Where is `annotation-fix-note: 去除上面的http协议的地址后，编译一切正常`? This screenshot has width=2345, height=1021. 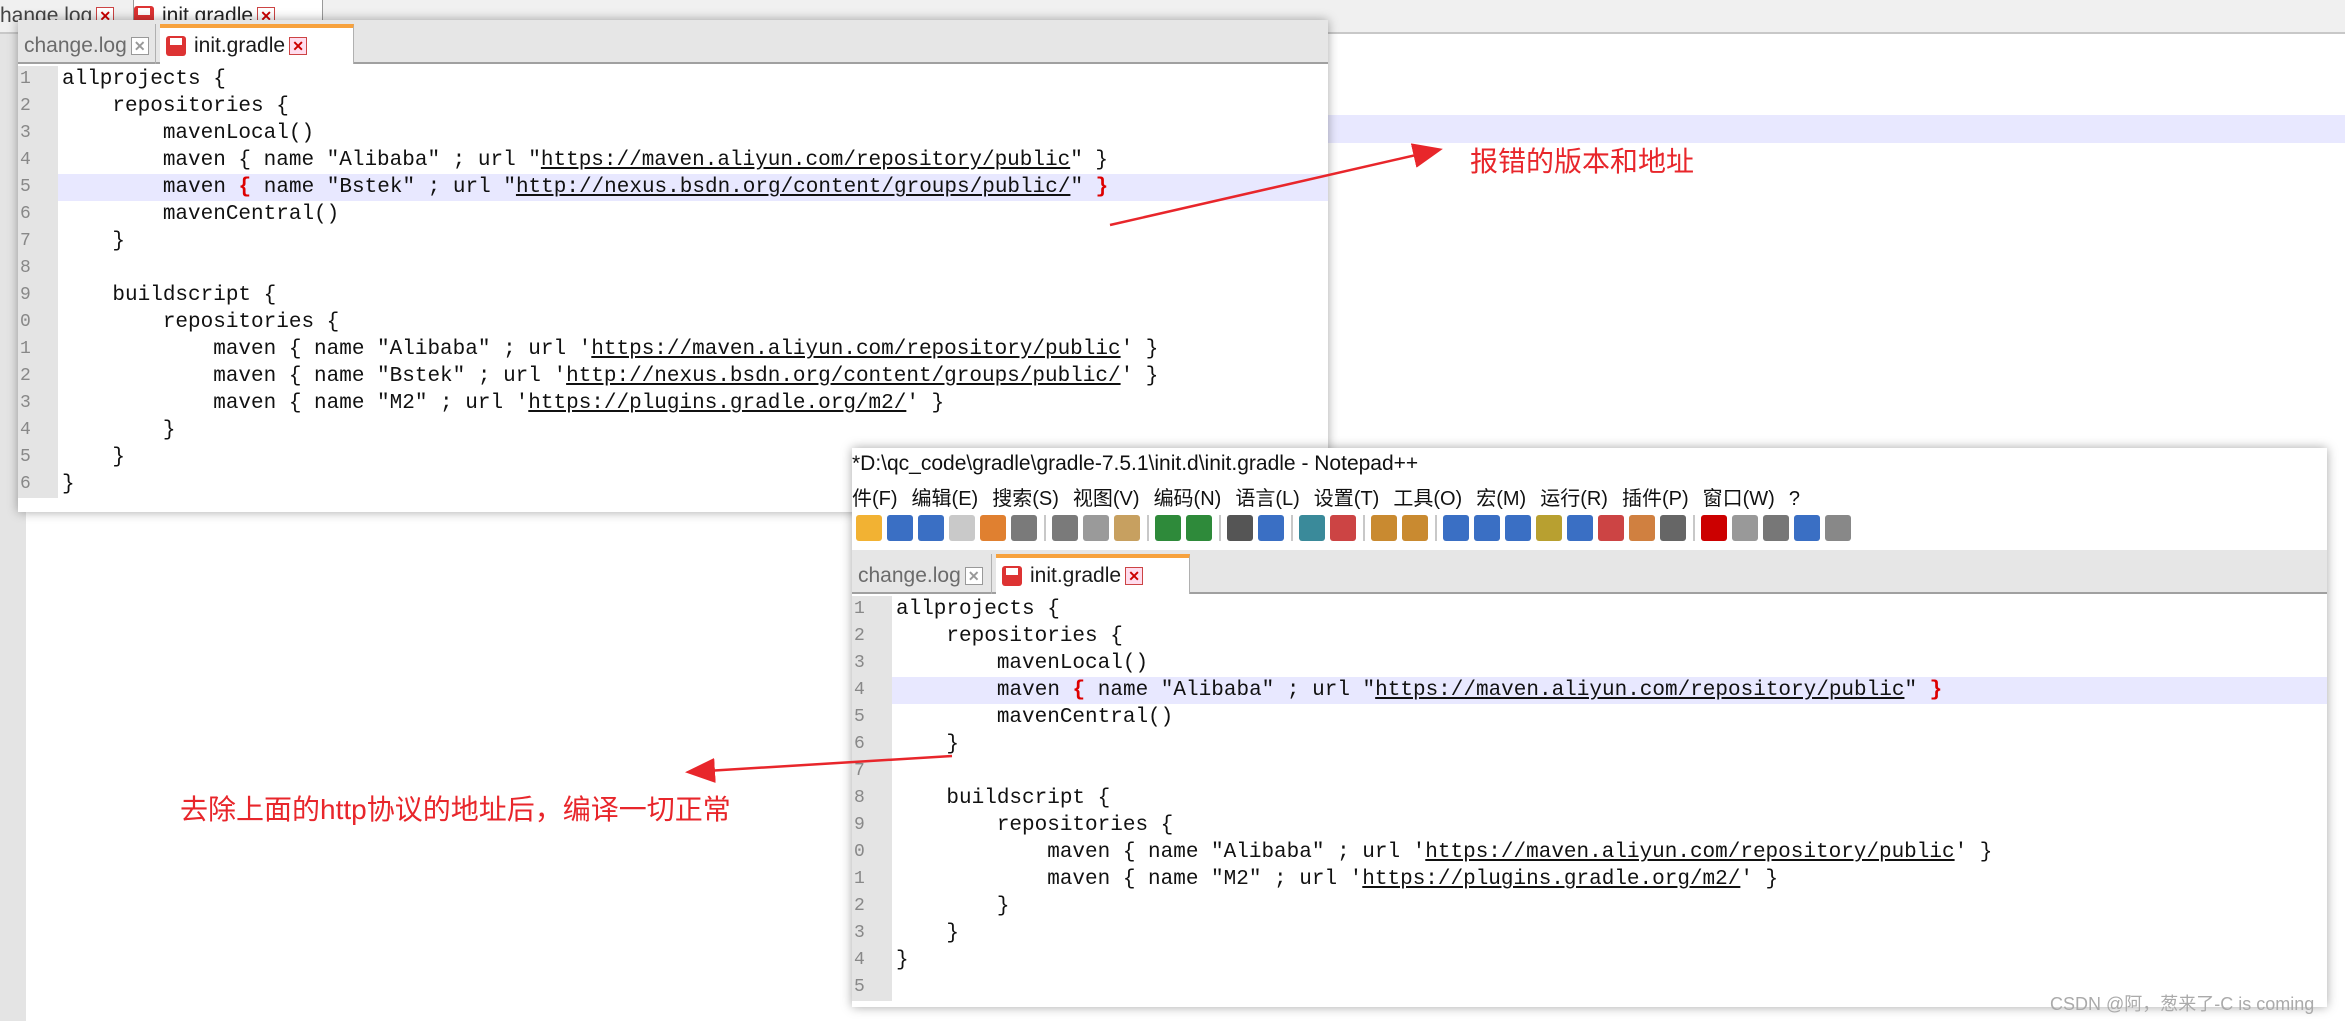 annotation-fix-note: 去除上面的http协议的地址后，编译一切正常 is located at coordinates (455, 809).